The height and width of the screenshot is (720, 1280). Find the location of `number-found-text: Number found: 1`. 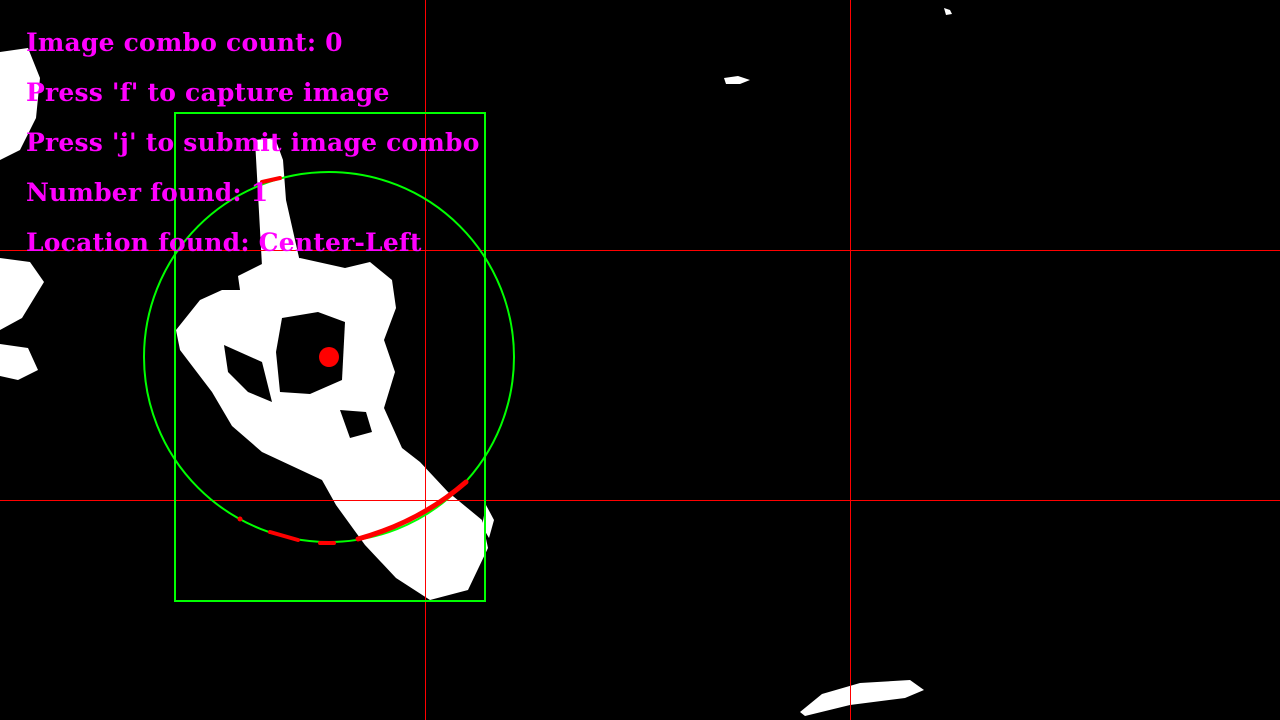

number-found-text: Number found: 1 is located at coordinates (147, 192).